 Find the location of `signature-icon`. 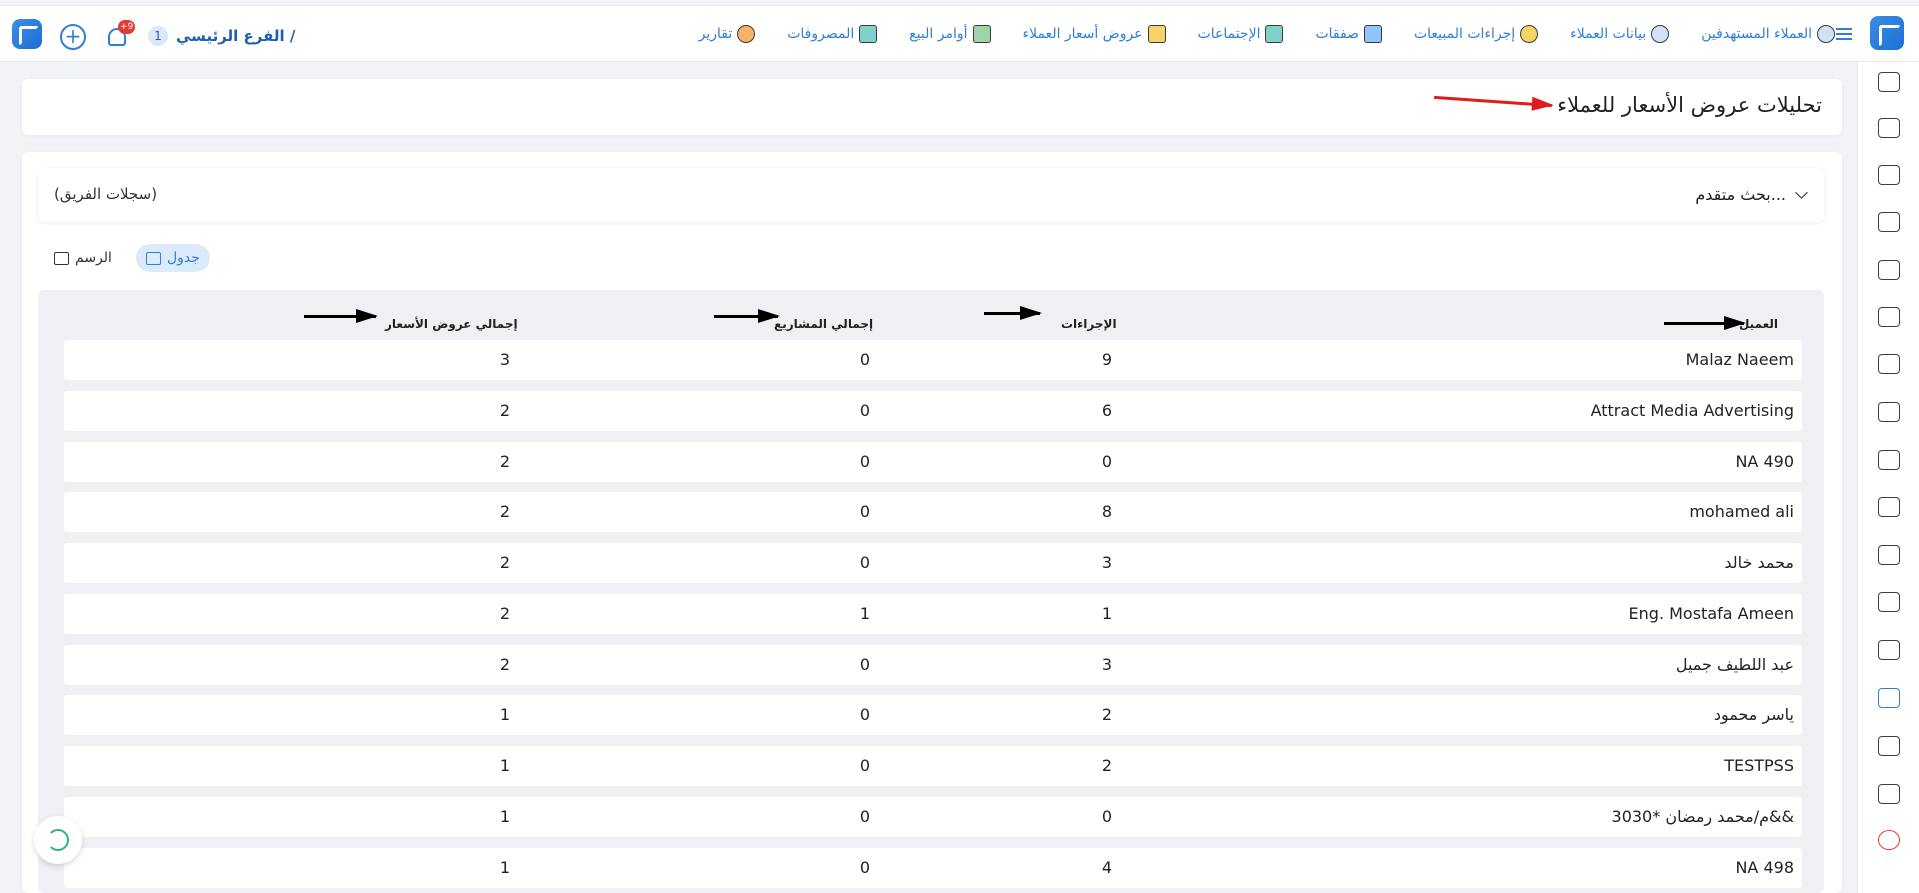

signature-icon is located at coordinates (1889, 412).